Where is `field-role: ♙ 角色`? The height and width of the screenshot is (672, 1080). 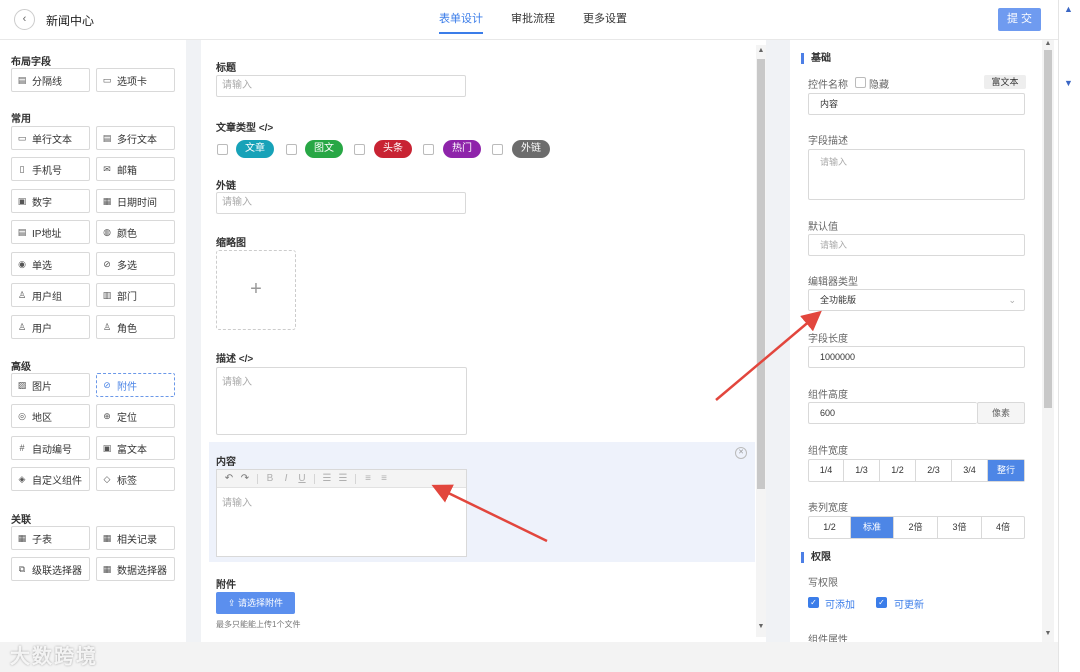 field-role: ♙ 角色 is located at coordinates (135, 327).